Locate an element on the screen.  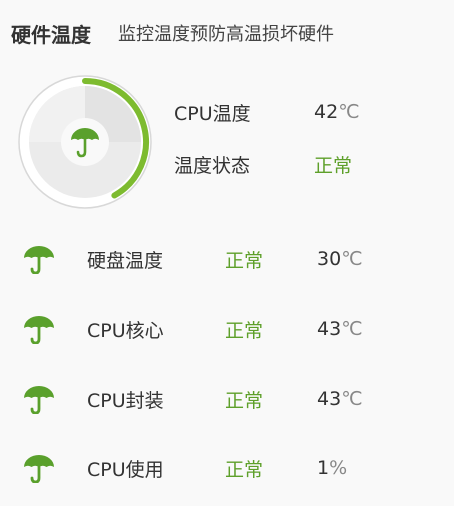
sensor-value-number: 30 is located at coordinates (329, 259).